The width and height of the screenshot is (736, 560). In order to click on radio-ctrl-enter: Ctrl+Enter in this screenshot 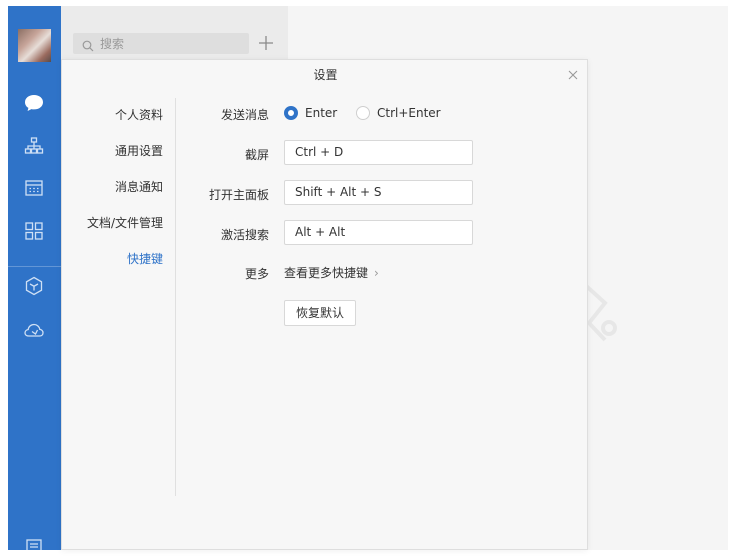, I will do `click(398, 113)`.